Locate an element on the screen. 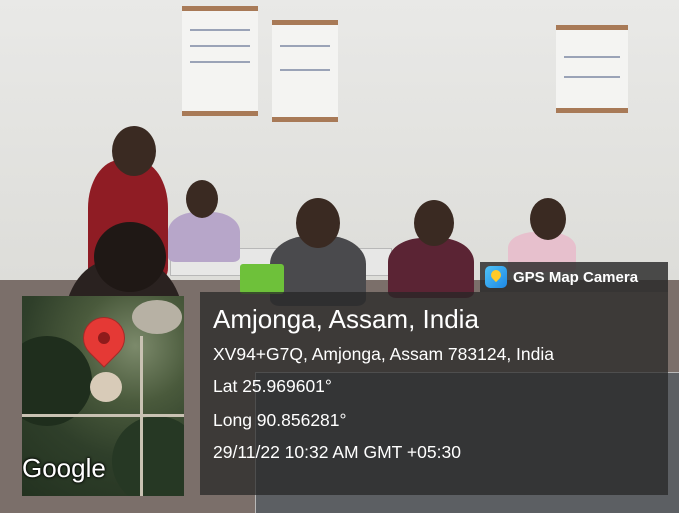  gps-map-camera-badge: GPS Map Camera is located at coordinates (574, 277).